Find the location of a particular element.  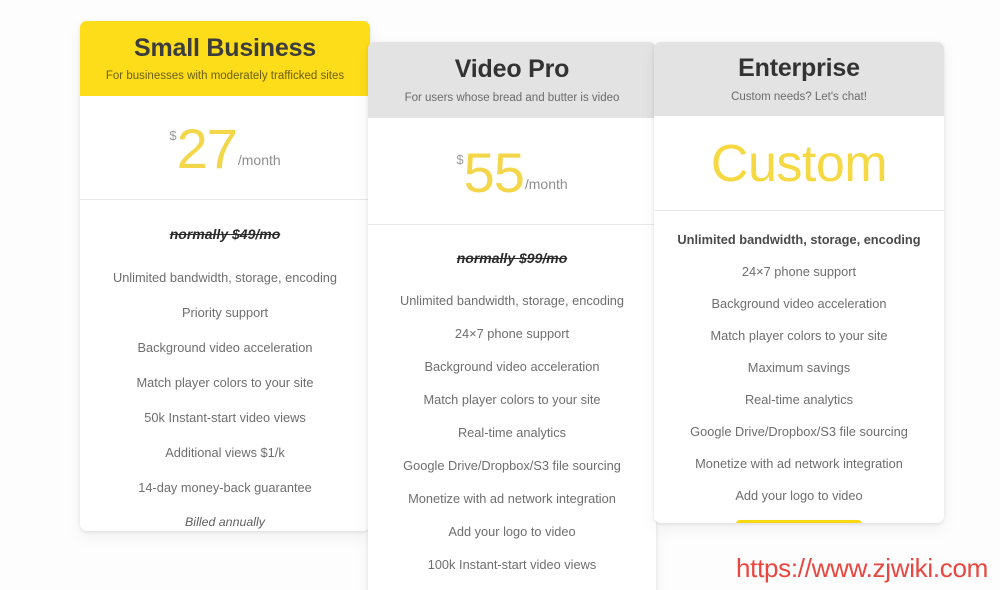

feature-item: Priority support is located at coordinates (225, 312).